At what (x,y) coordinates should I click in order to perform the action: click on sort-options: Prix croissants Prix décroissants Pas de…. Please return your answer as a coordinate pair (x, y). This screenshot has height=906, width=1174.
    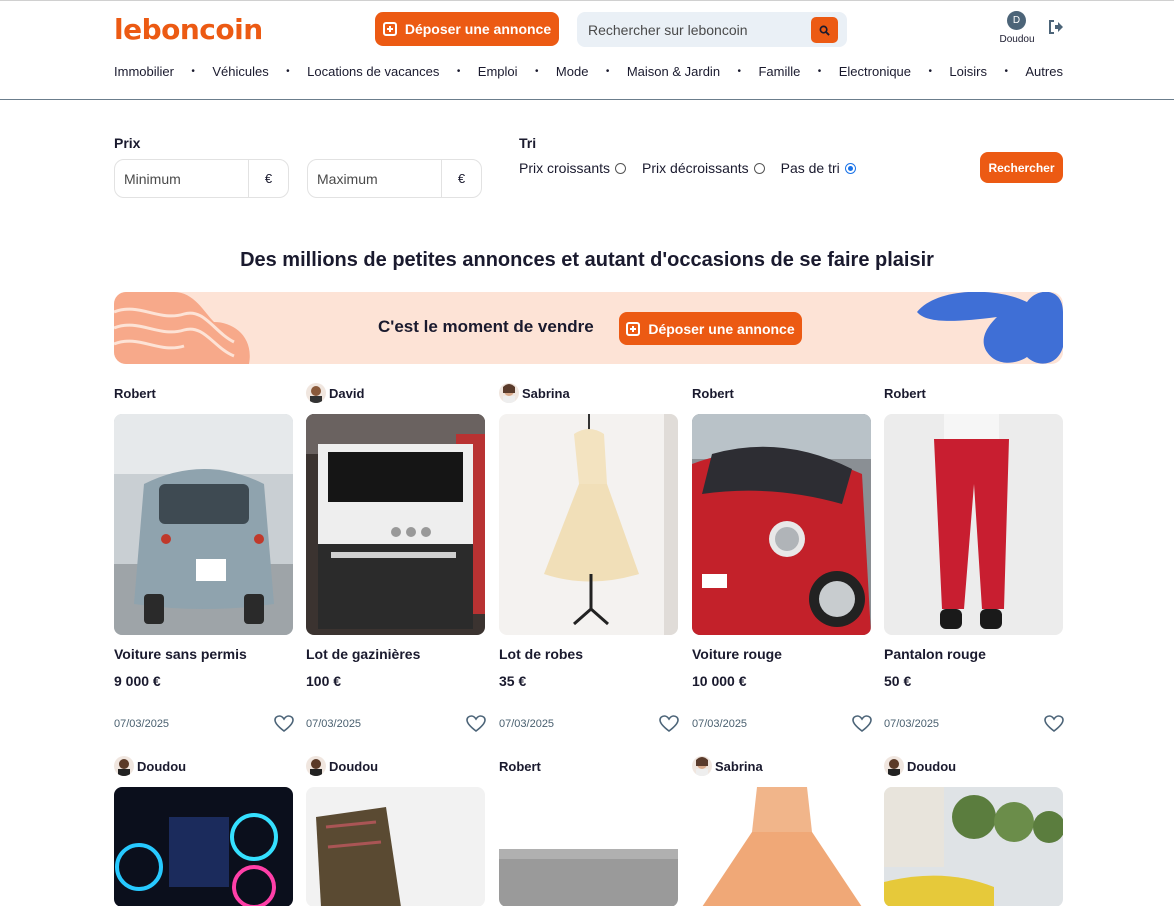
    Looking at the image, I should click on (695, 168).